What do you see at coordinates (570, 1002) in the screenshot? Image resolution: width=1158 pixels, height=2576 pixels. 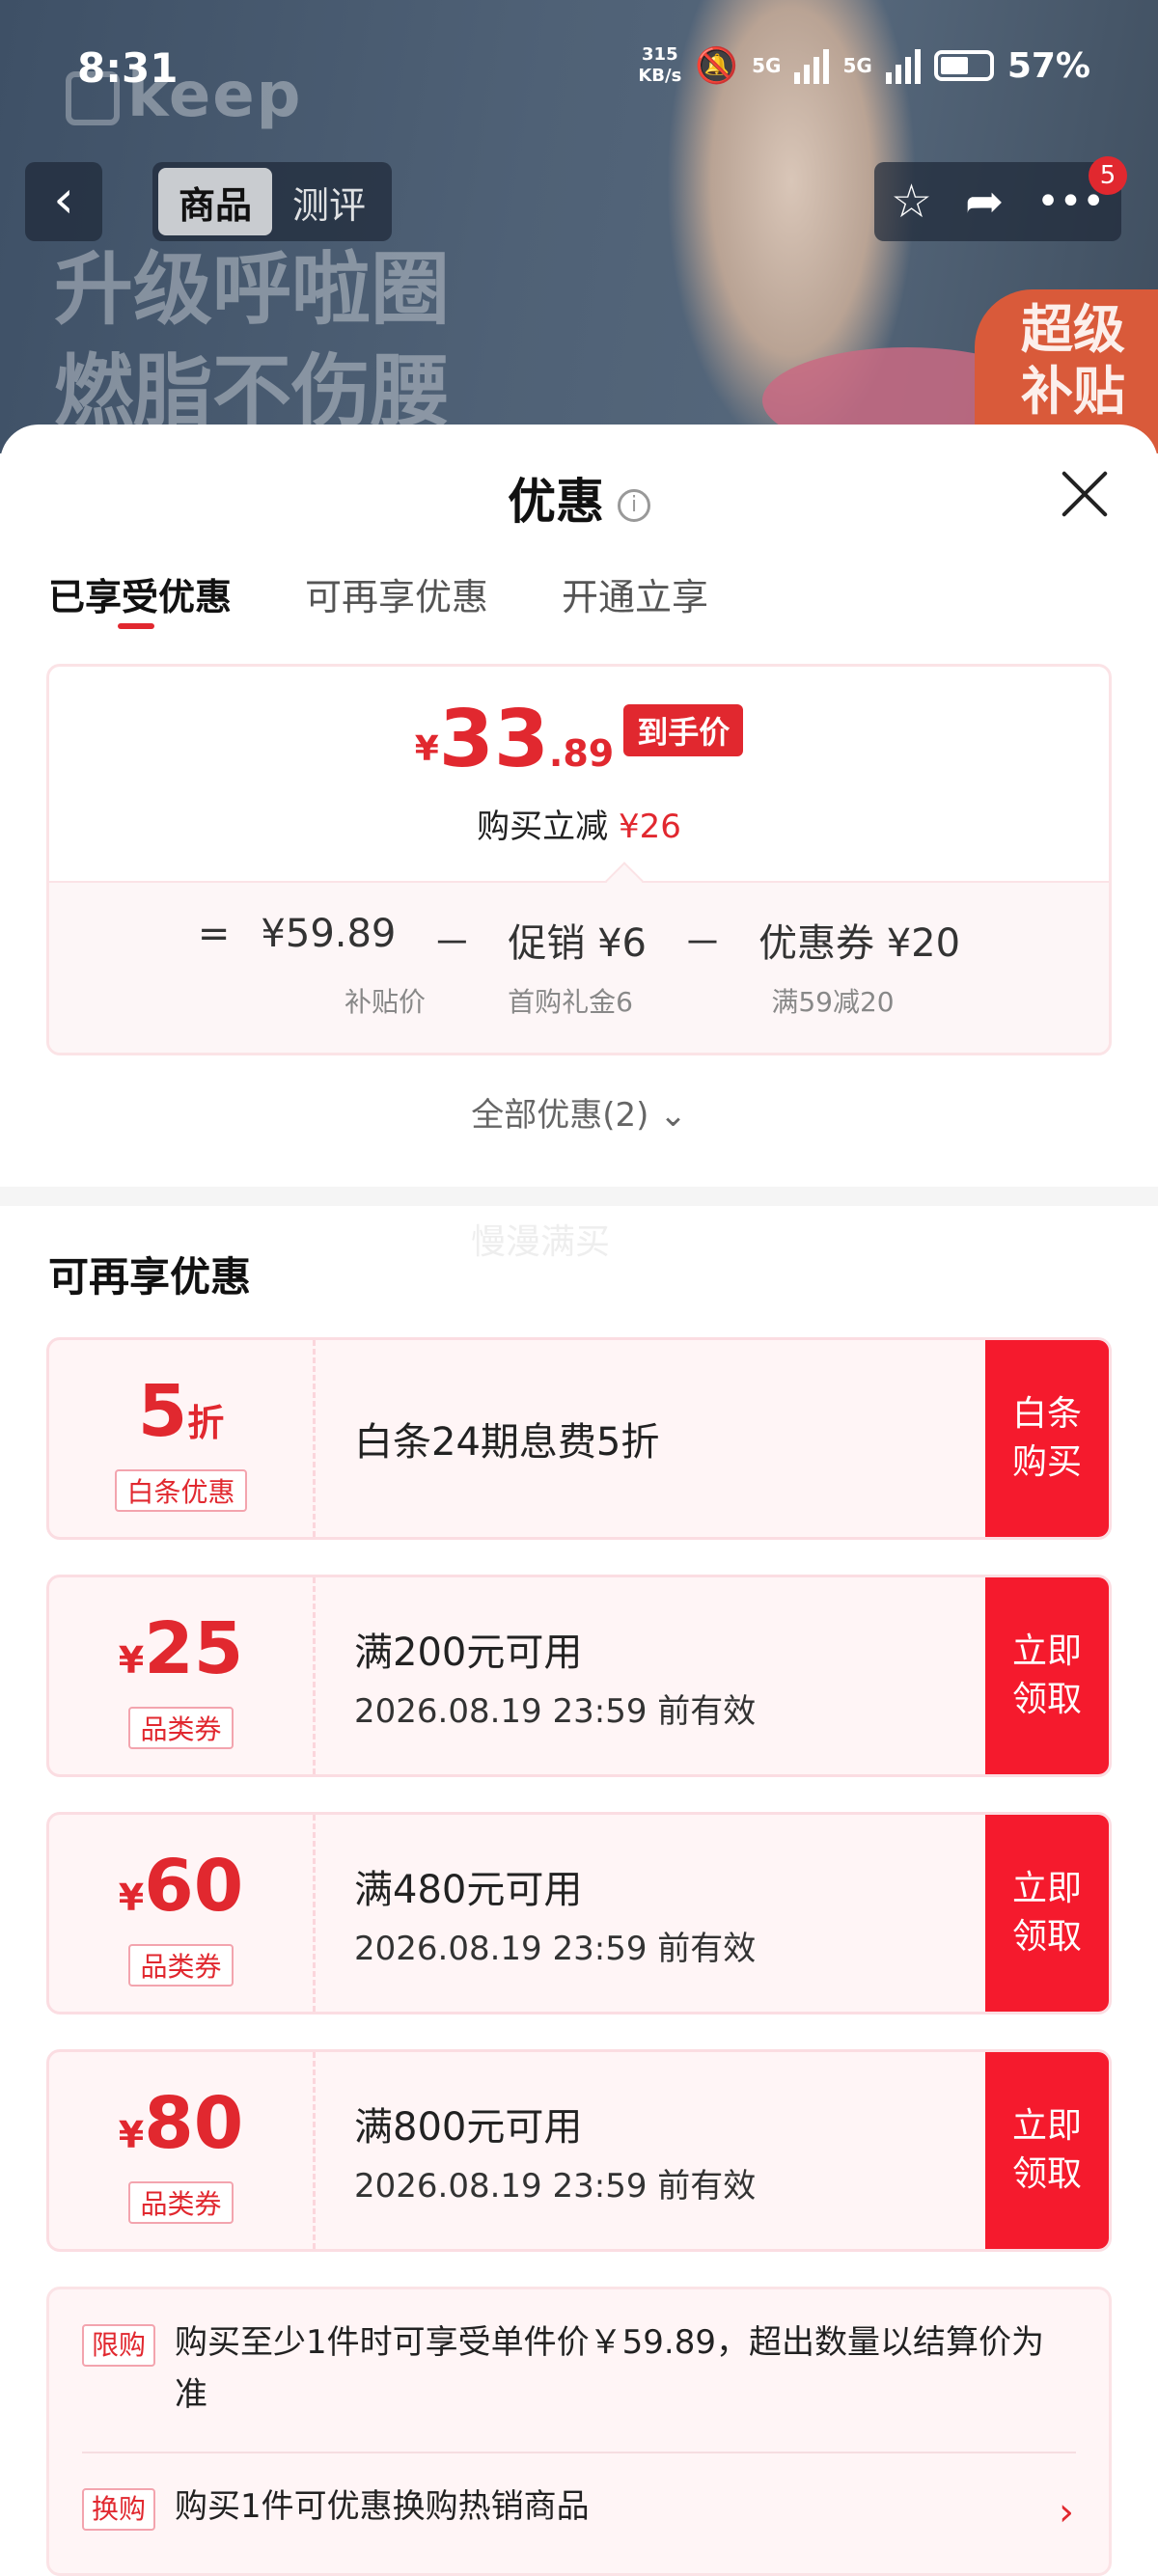 I see `promo-label: 首购礼金6` at bounding box center [570, 1002].